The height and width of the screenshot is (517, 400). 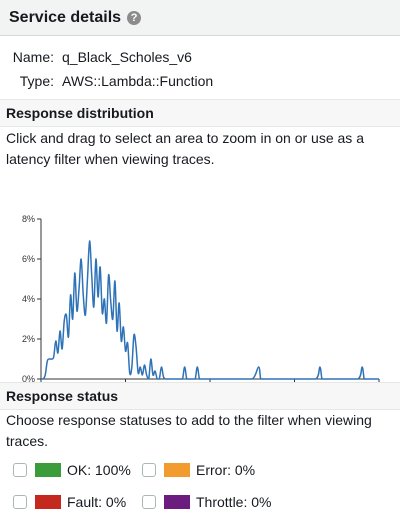 What do you see at coordinates (234, 502) in the screenshot?
I see `status-throttle-label: Throttle: 0%` at bounding box center [234, 502].